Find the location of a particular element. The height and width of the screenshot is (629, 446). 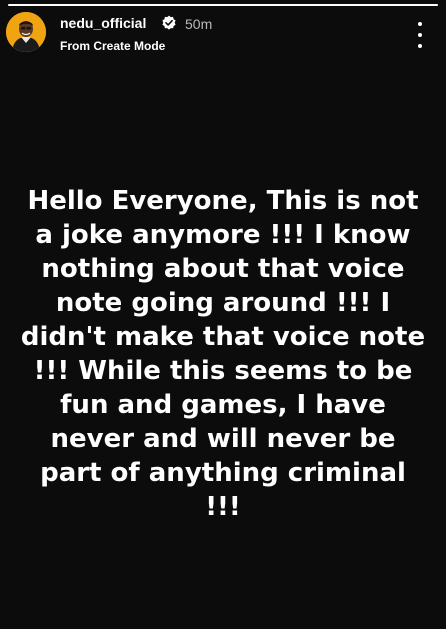

create-mode-label: From Create Mode is located at coordinates (112, 46).